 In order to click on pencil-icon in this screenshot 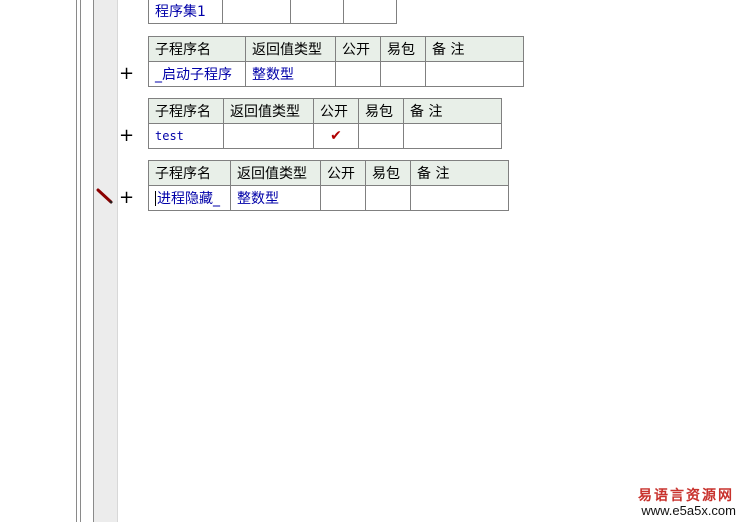, I will do `click(104, 196)`.